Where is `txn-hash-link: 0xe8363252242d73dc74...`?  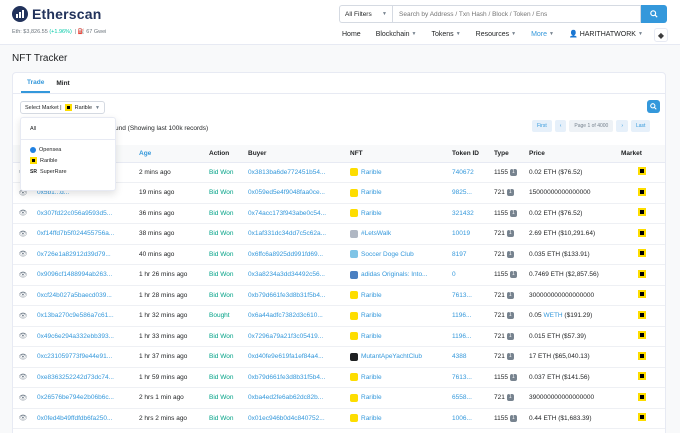 txn-hash-link: 0xe8363252242d73dc74... is located at coordinates (75, 377).